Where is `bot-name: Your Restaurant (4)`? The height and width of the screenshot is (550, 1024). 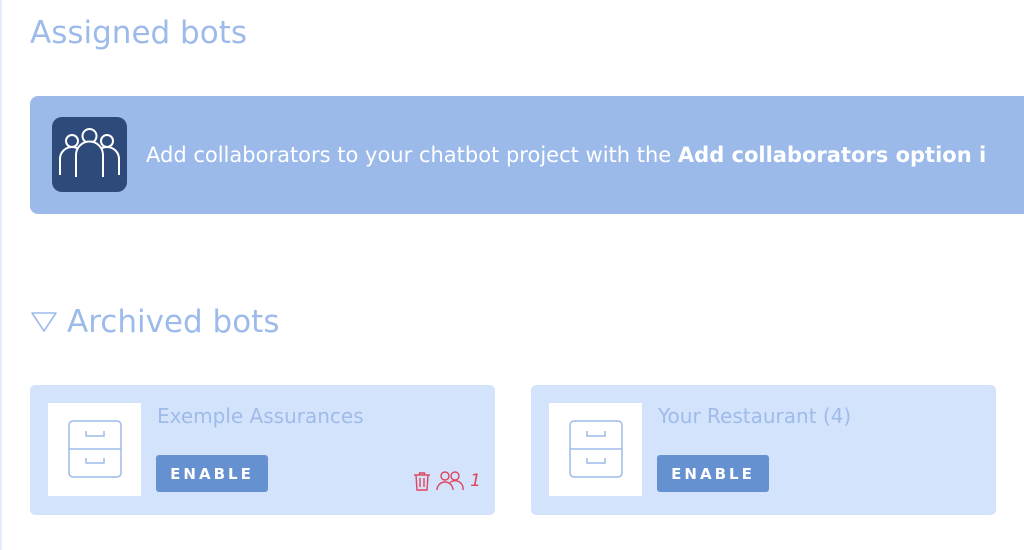
bot-name: Your Restaurant (4) is located at coordinates (755, 416).